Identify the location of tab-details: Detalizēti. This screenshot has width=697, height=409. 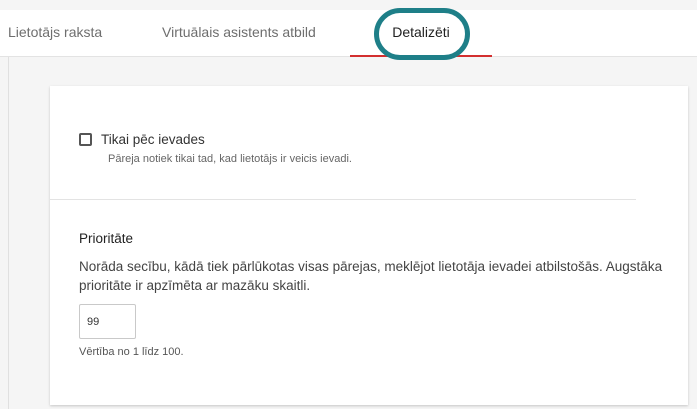
(421, 33).